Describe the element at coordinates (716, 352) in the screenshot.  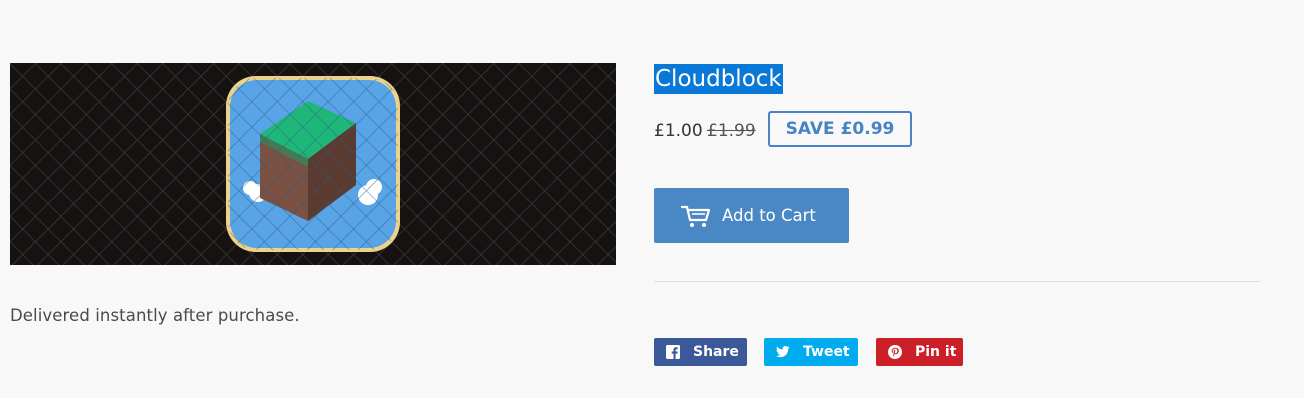
I see `share-facebook-label: Share` at that location.